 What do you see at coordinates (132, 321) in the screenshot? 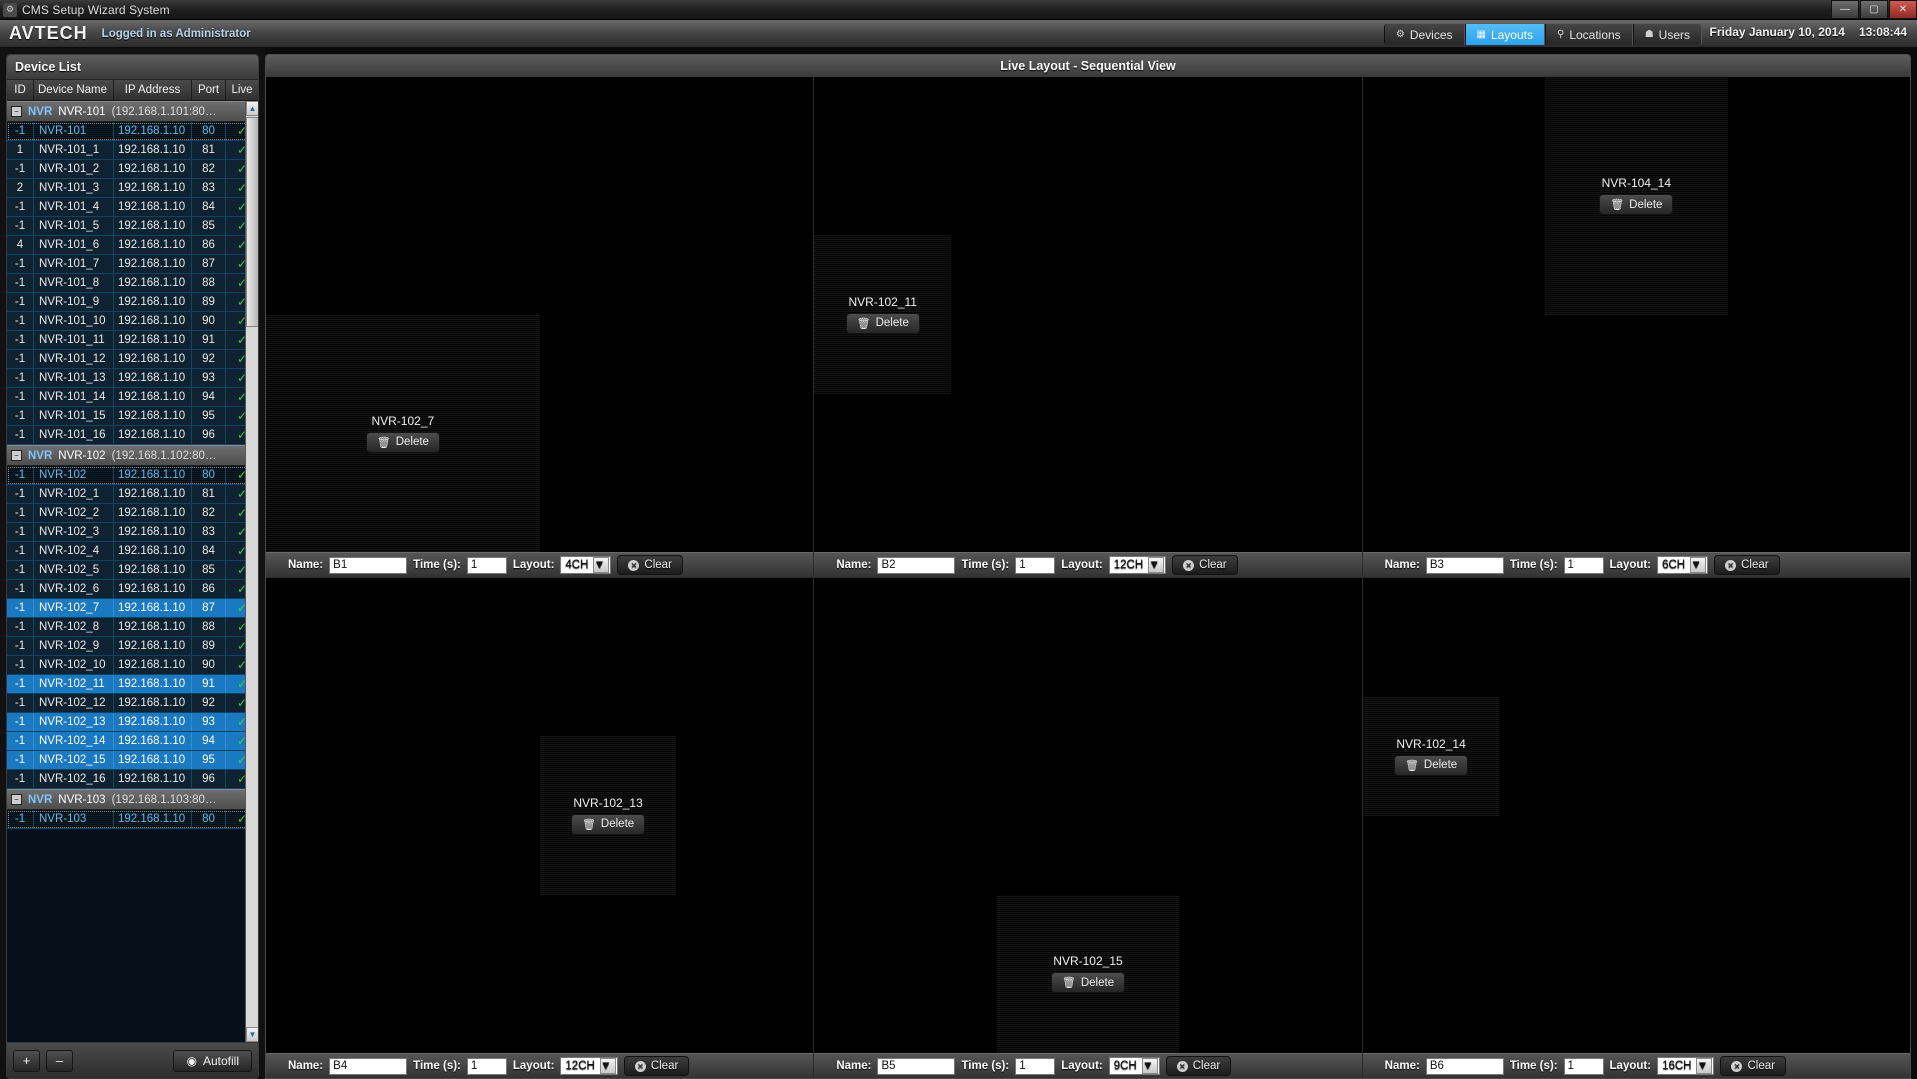
I see `device-row: -1 NVR-101_10 192.168.1.10 90 ✓` at bounding box center [132, 321].